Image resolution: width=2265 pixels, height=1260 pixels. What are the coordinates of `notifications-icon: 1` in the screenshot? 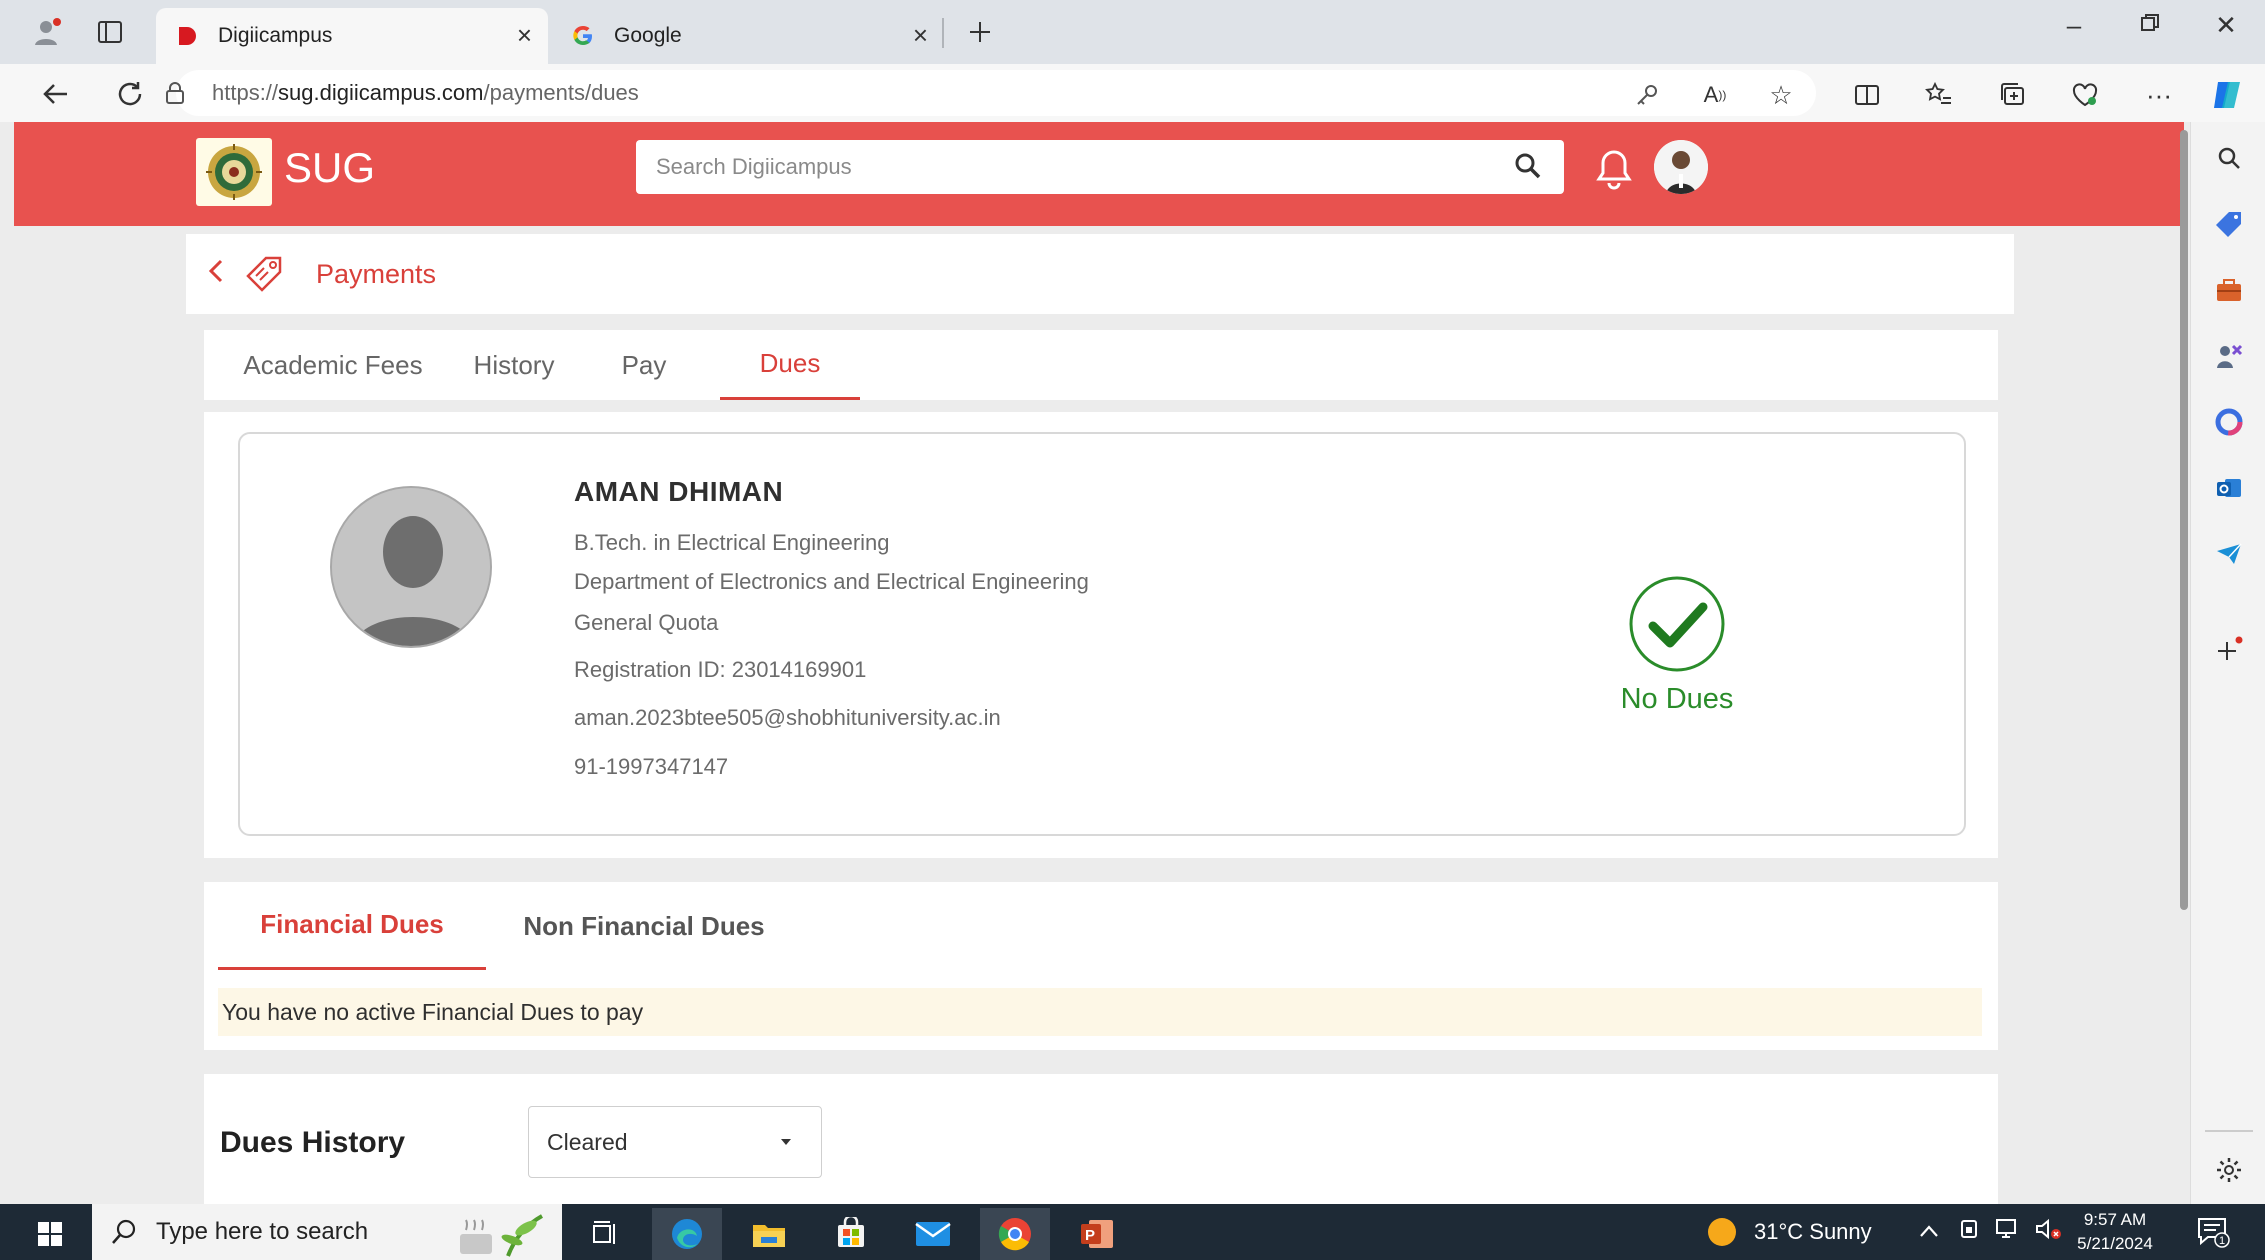 It's located at (2216, 1234).